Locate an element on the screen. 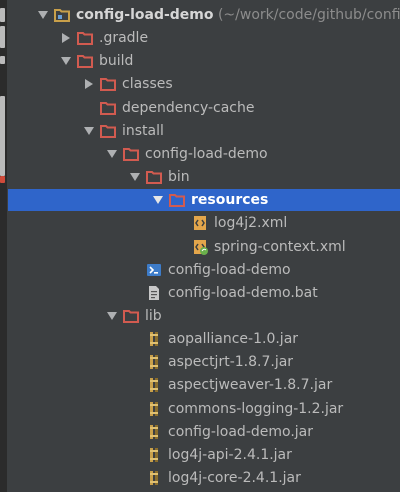 The height and width of the screenshot is (492, 400). tree-item-label: aspectjweaver-1.8.7.jar is located at coordinates (250, 385).